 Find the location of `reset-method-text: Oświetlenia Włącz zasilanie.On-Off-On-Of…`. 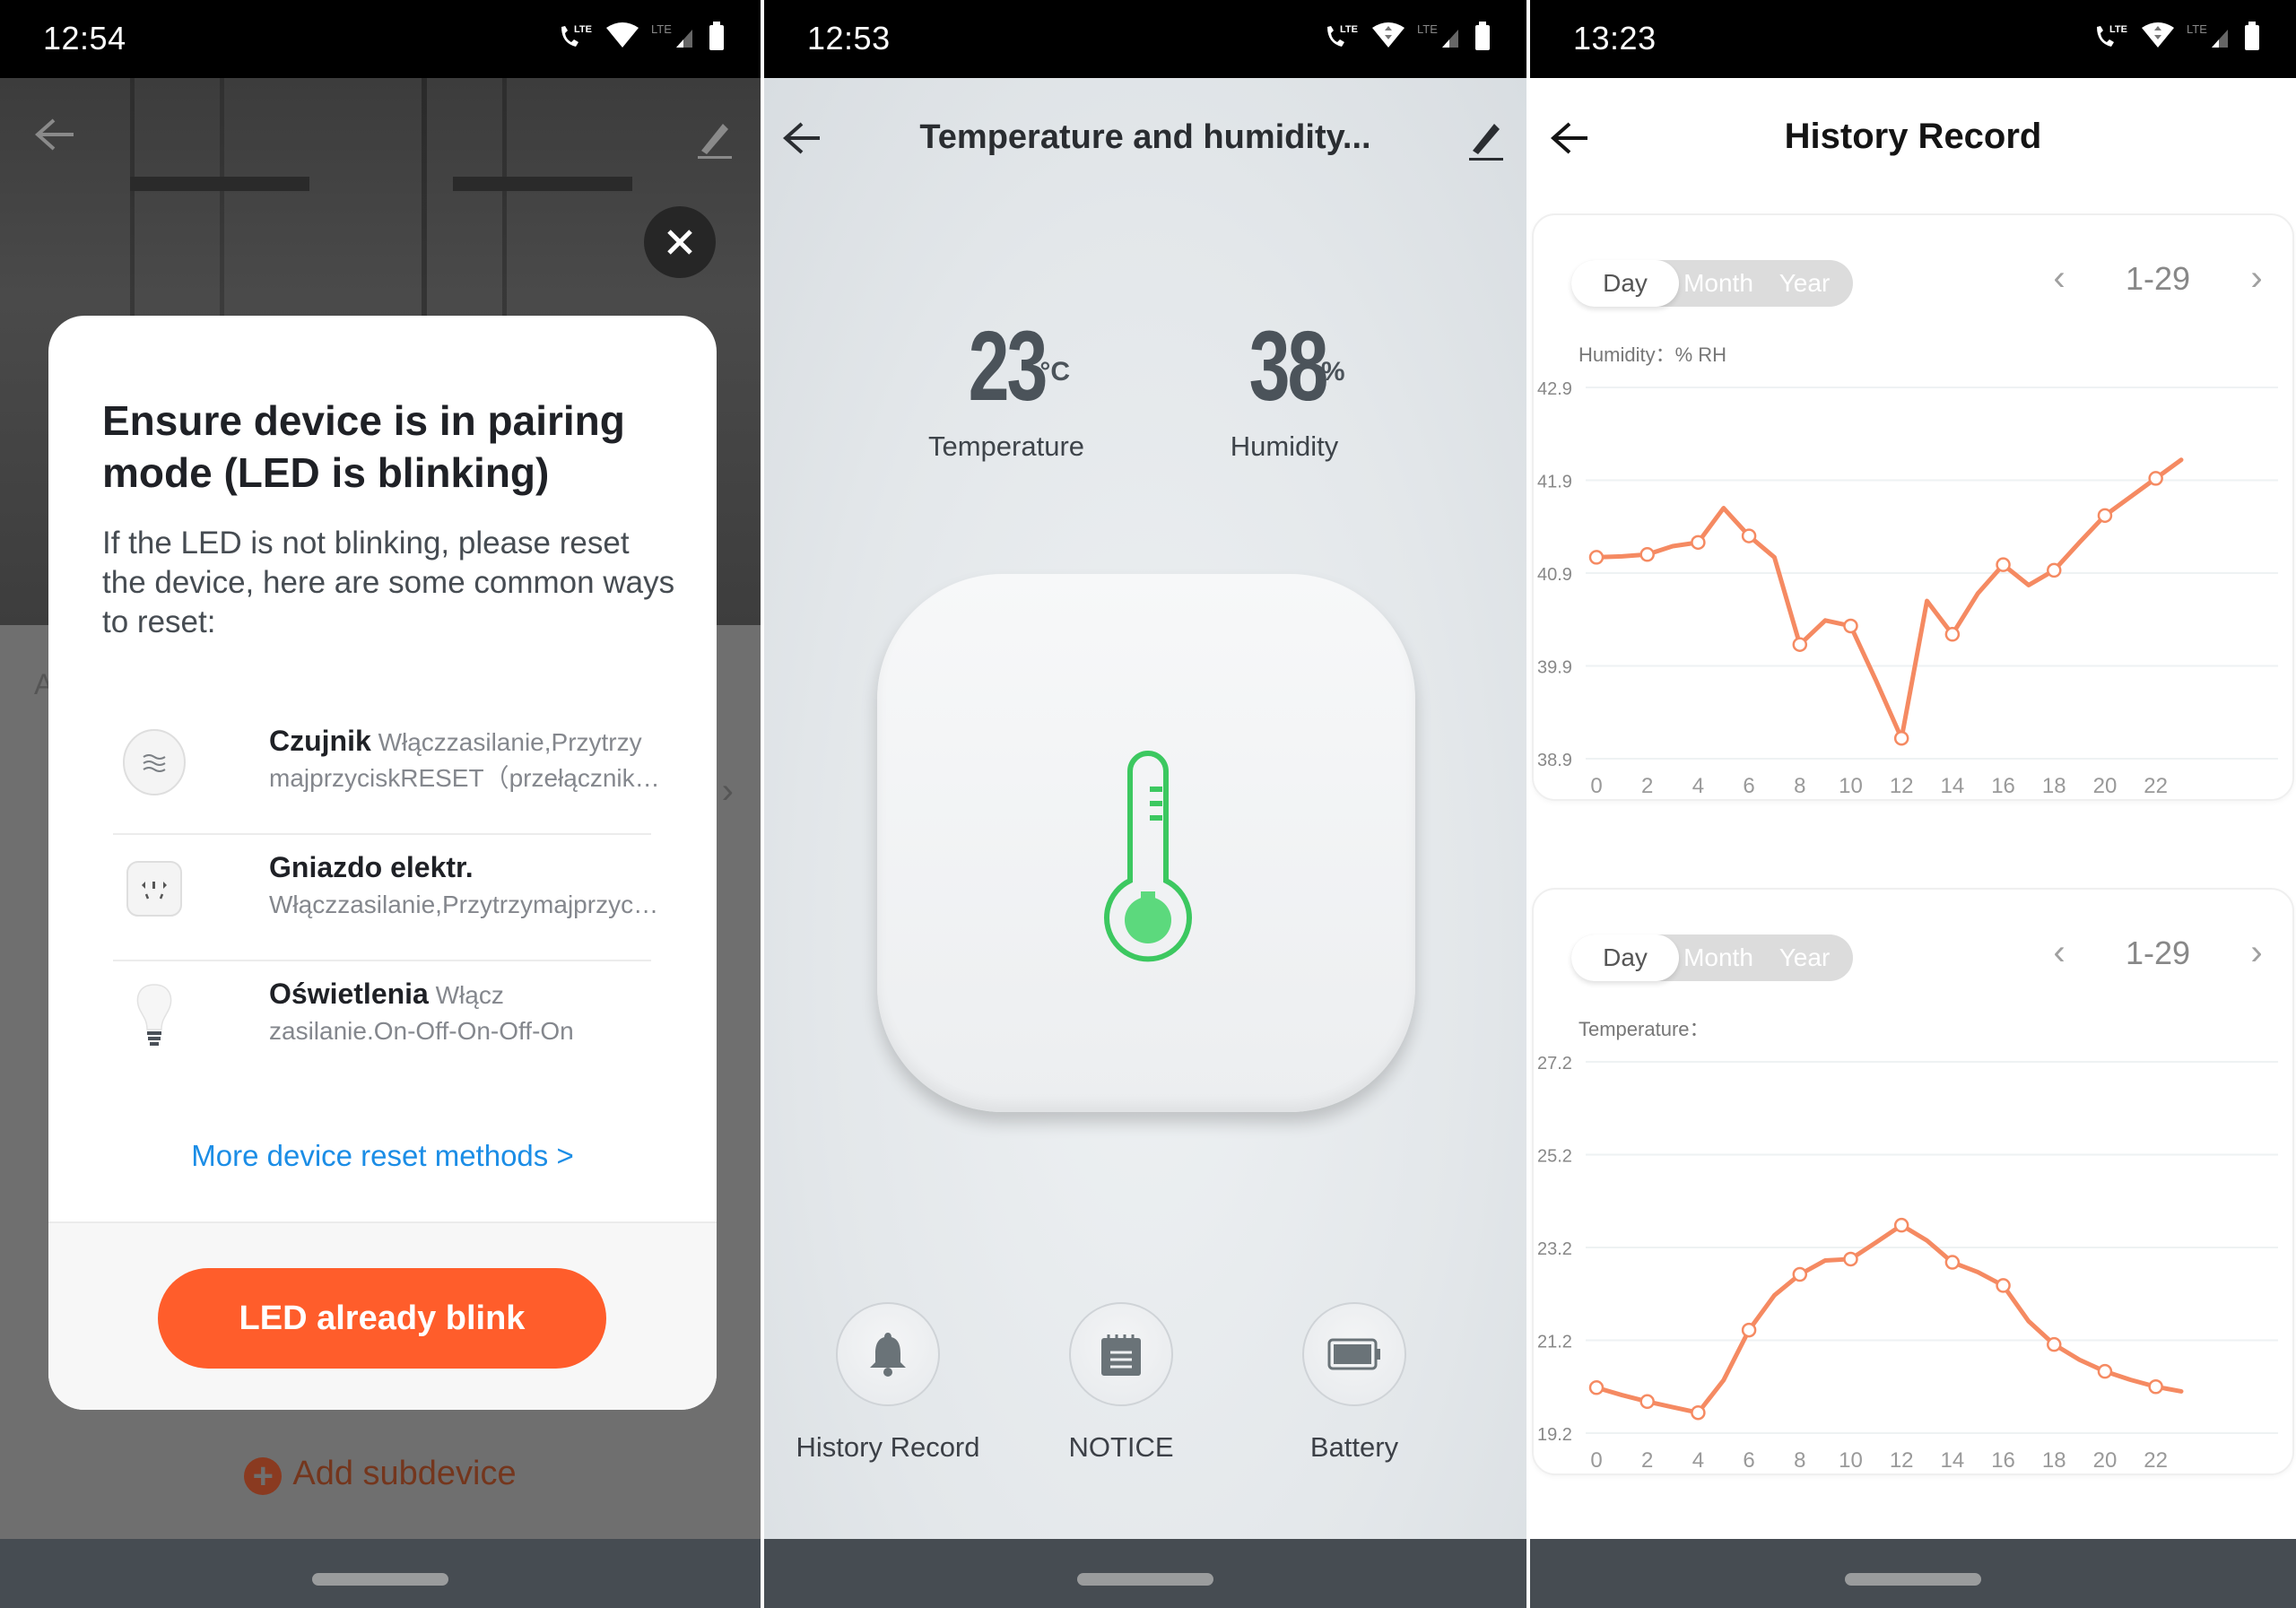

reset-method-text: Oświetlenia Włącz zasilanie.On-Off-On-Of… is located at coordinates (466, 1012).